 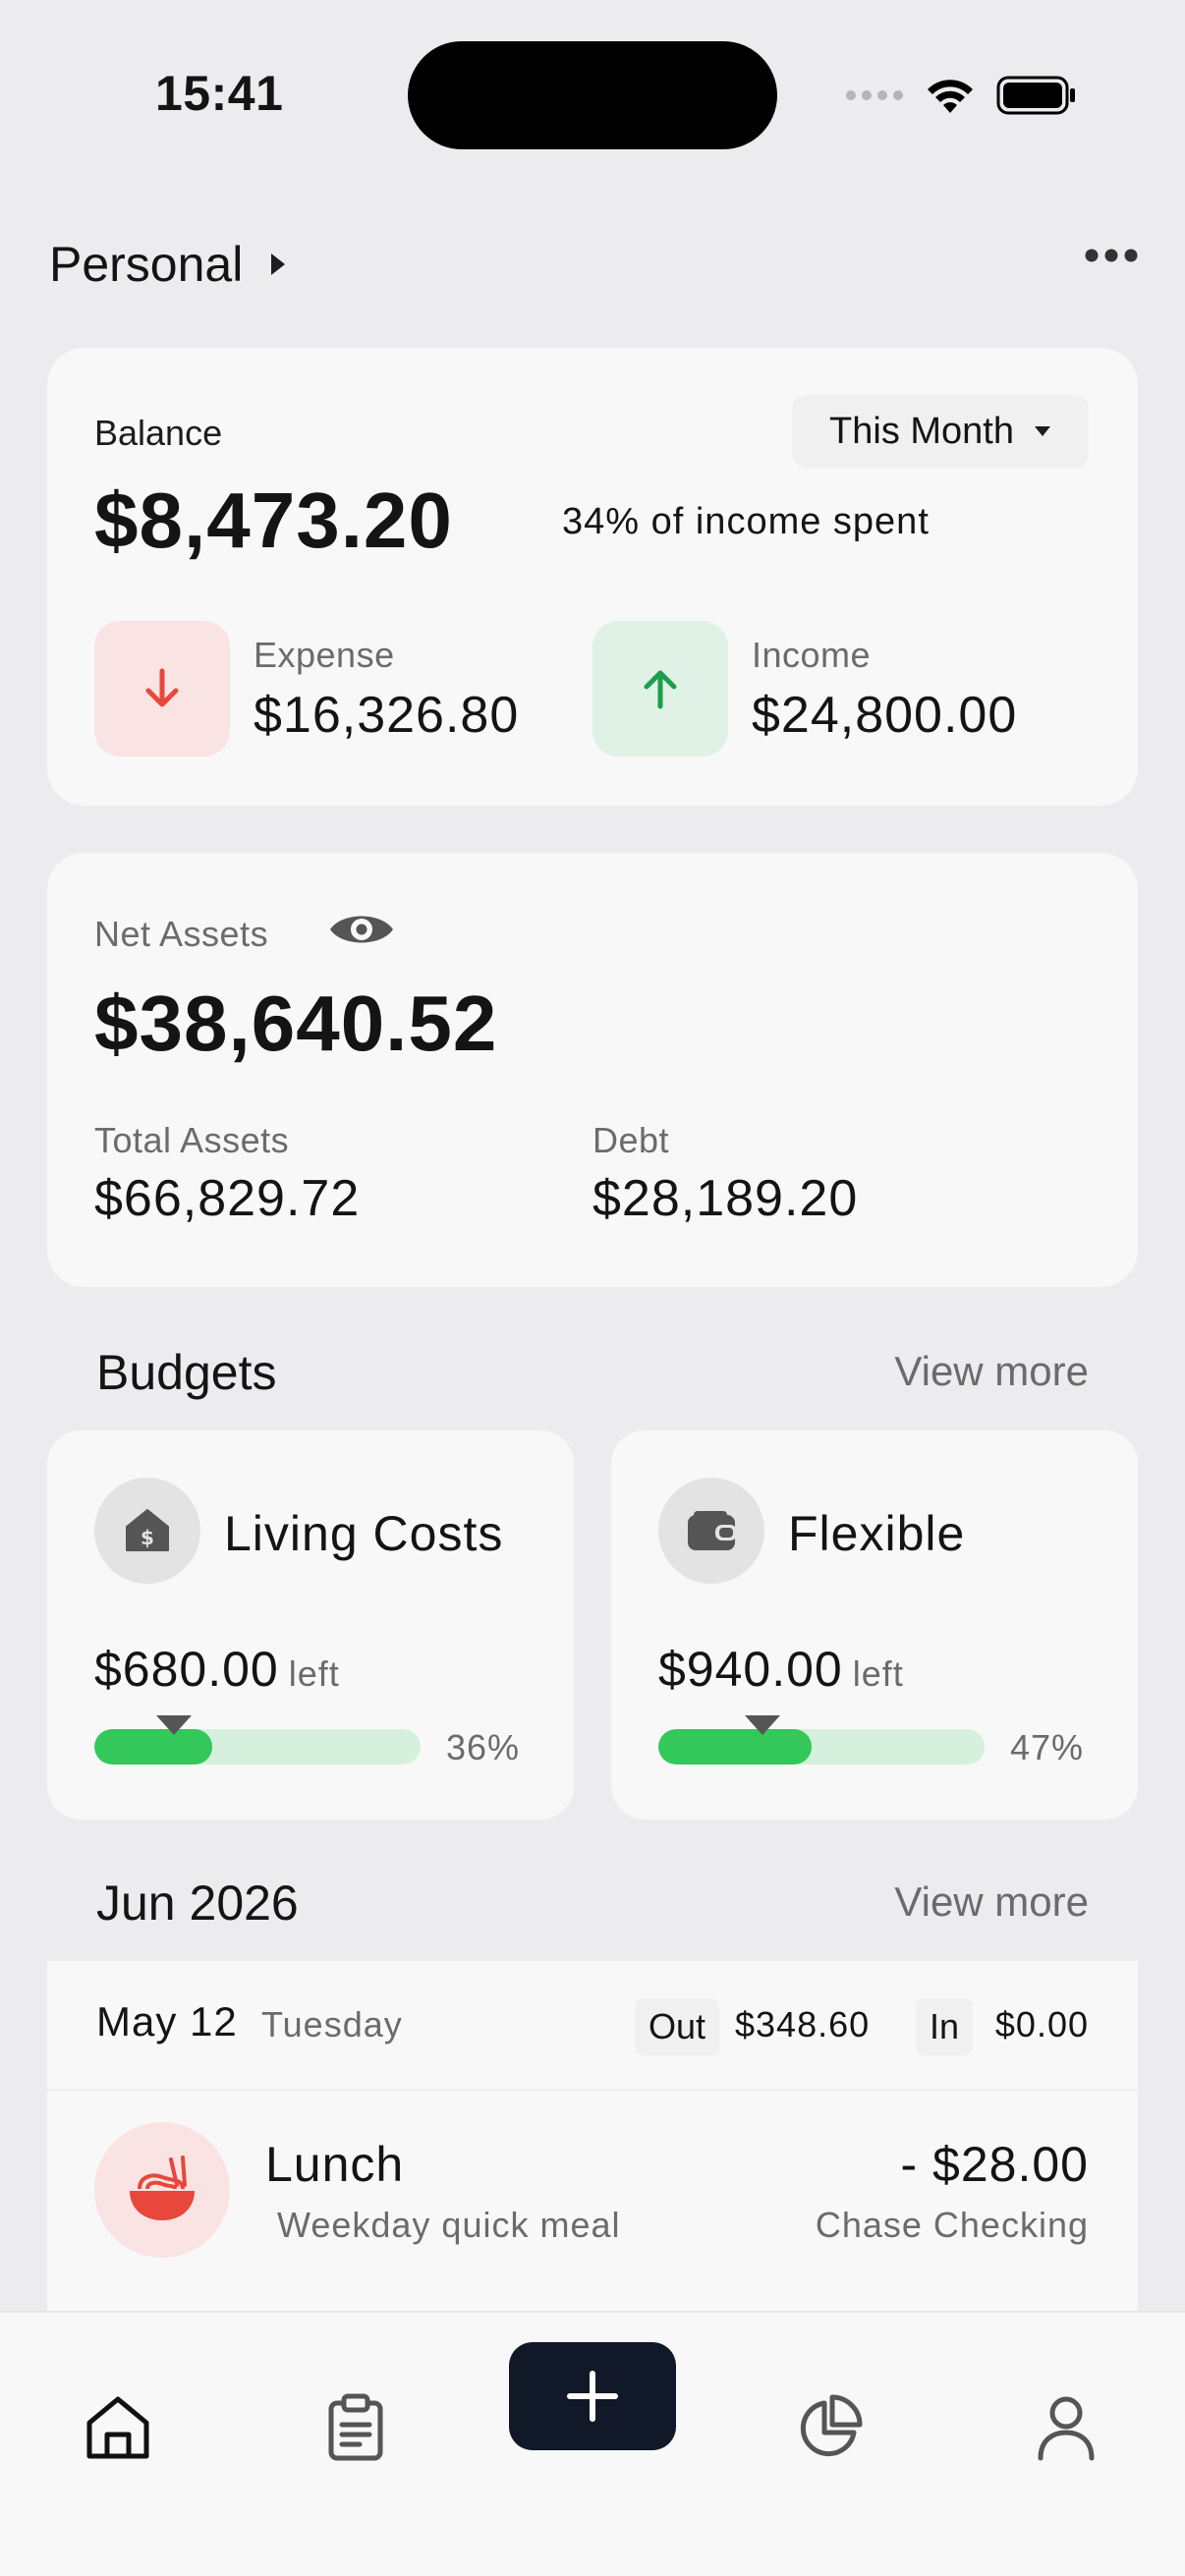 I want to click on noodle-bowl-icon, so click(x=163, y=2188).